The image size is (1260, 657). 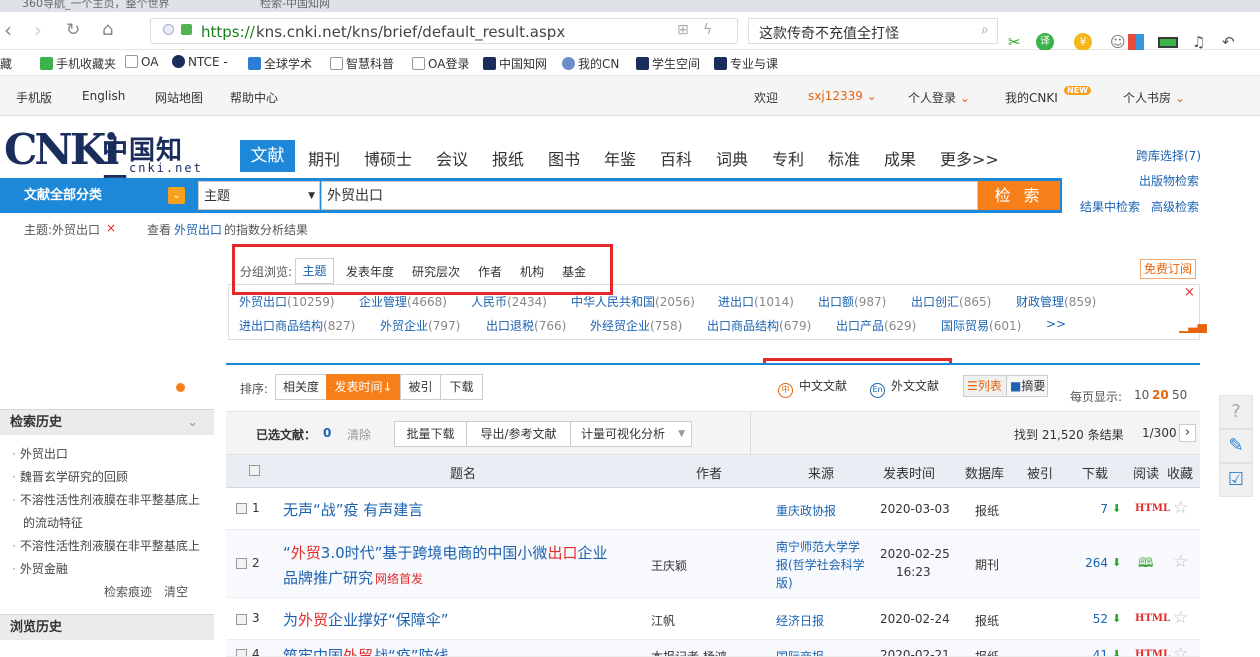 What do you see at coordinates (732, 158) in the screenshot?
I see `db-tab-dictionary: 词典` at bounding box center [732, 158].